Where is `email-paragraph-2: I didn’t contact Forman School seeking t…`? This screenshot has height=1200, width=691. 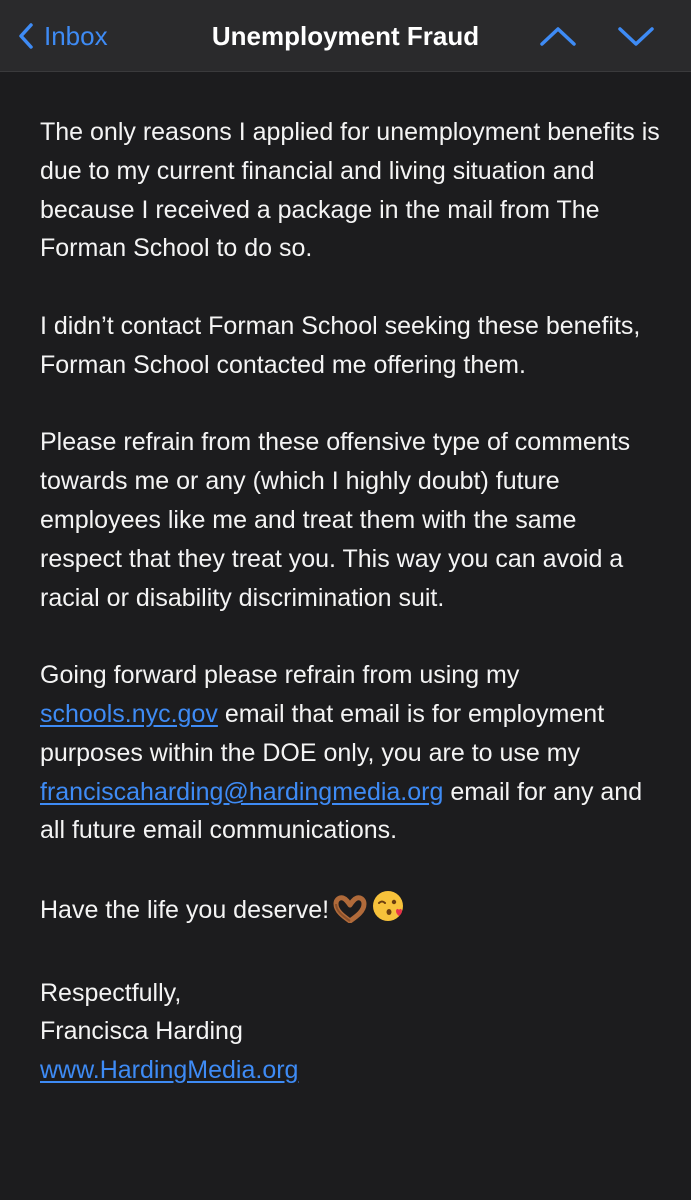 email-paragraph-2: I didn’t contact Forman School seeking t… is located at coordinates (340, 345).